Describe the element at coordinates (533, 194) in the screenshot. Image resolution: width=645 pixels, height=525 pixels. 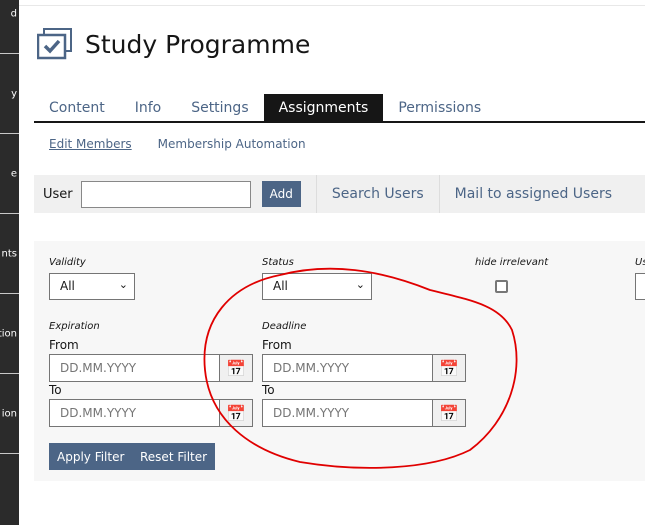
I see `mail-users-button: Mail to assigned Users` at that location.